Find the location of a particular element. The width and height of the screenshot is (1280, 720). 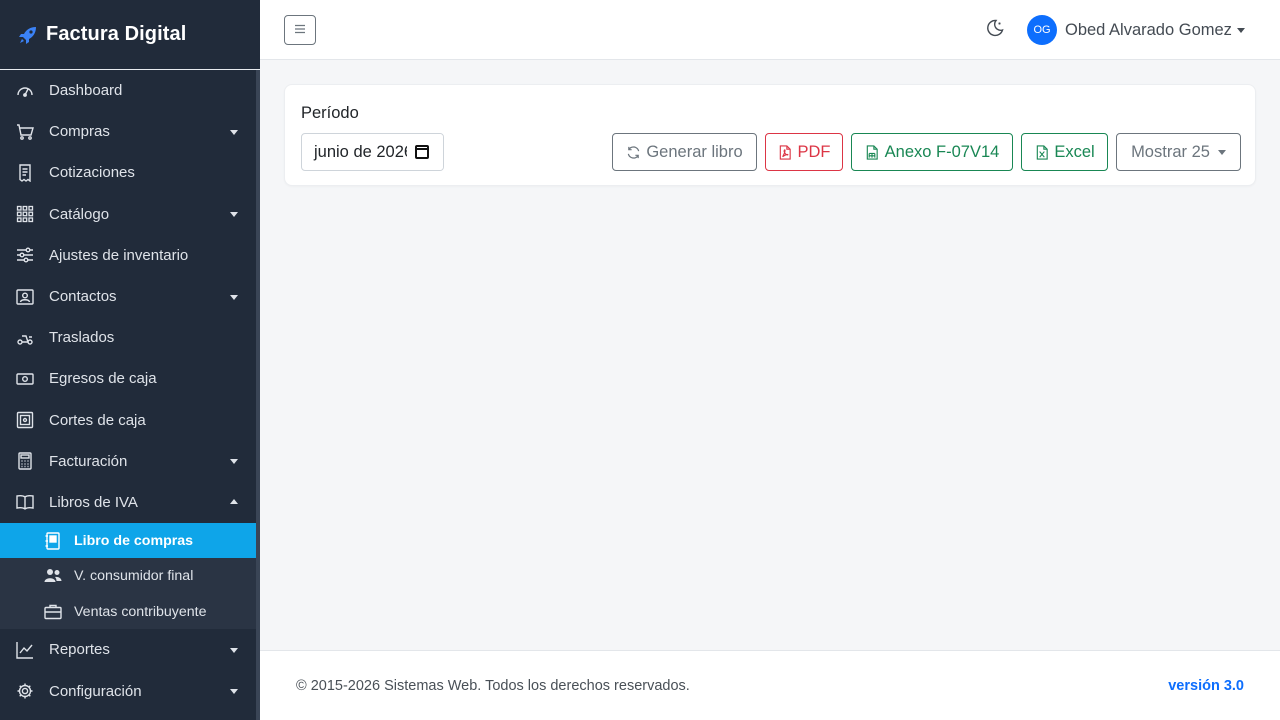

sidebar-item-label: Contactos is located at coordinates (83, 297).